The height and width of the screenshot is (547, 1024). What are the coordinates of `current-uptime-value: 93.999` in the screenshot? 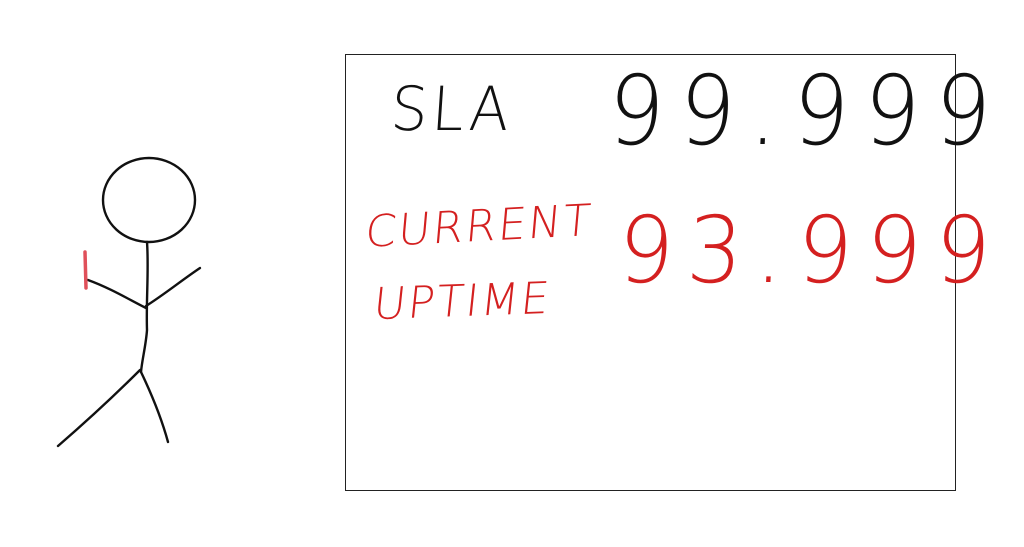 It's located at (811, 250).